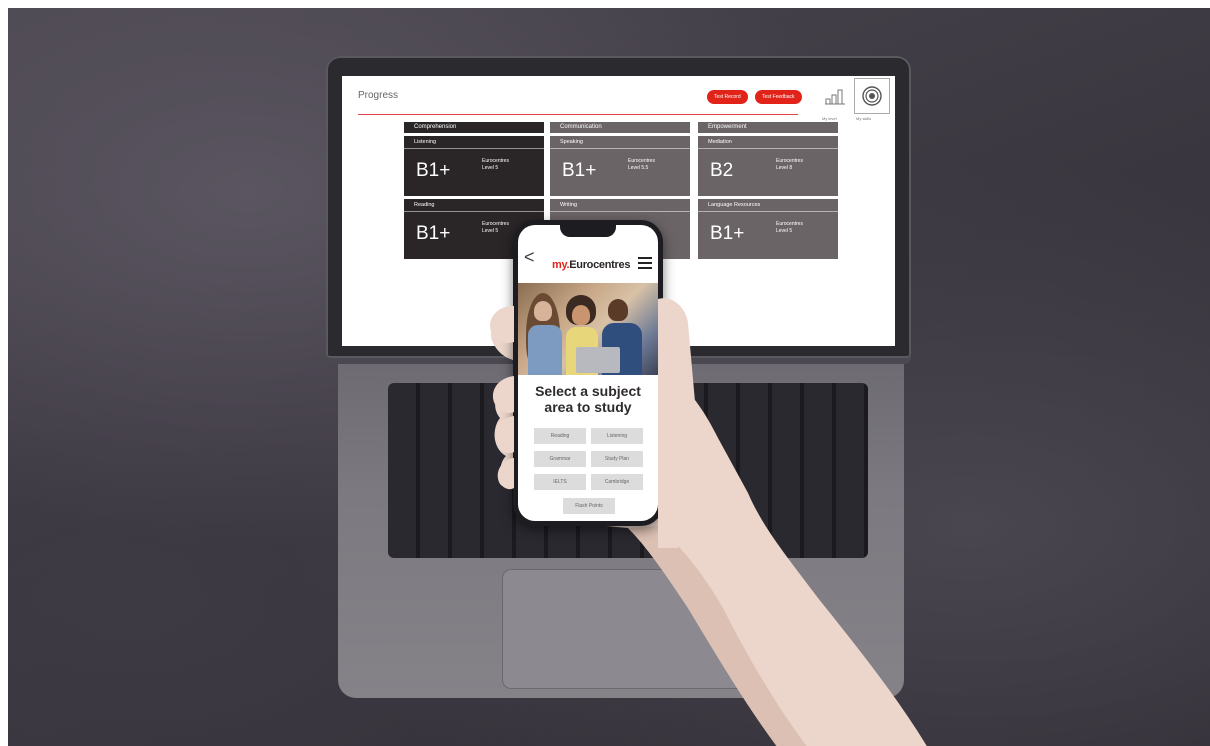  Describe the element at coordinates (768, 142) in the screenshot. I see `card-title: Mediation` at that location.